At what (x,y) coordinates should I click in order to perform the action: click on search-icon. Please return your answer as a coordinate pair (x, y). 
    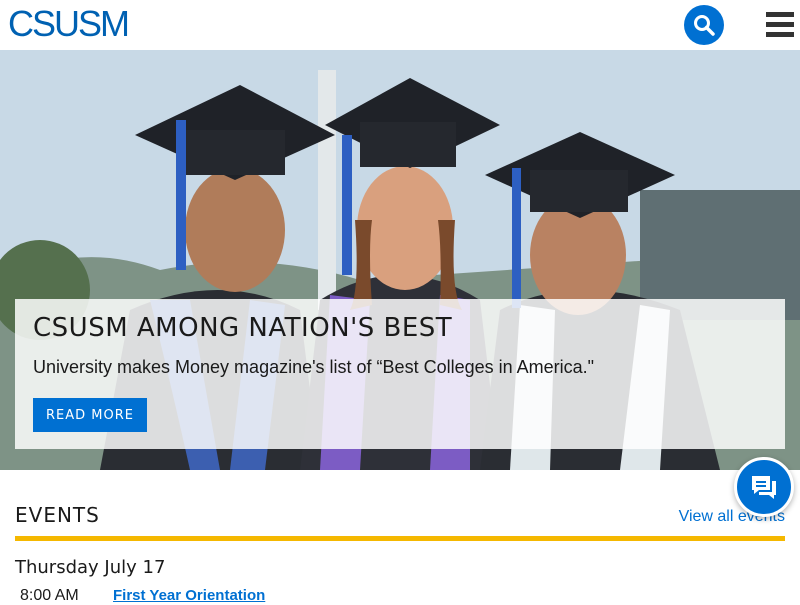
    Looking at the image, I should click on (704, 25).